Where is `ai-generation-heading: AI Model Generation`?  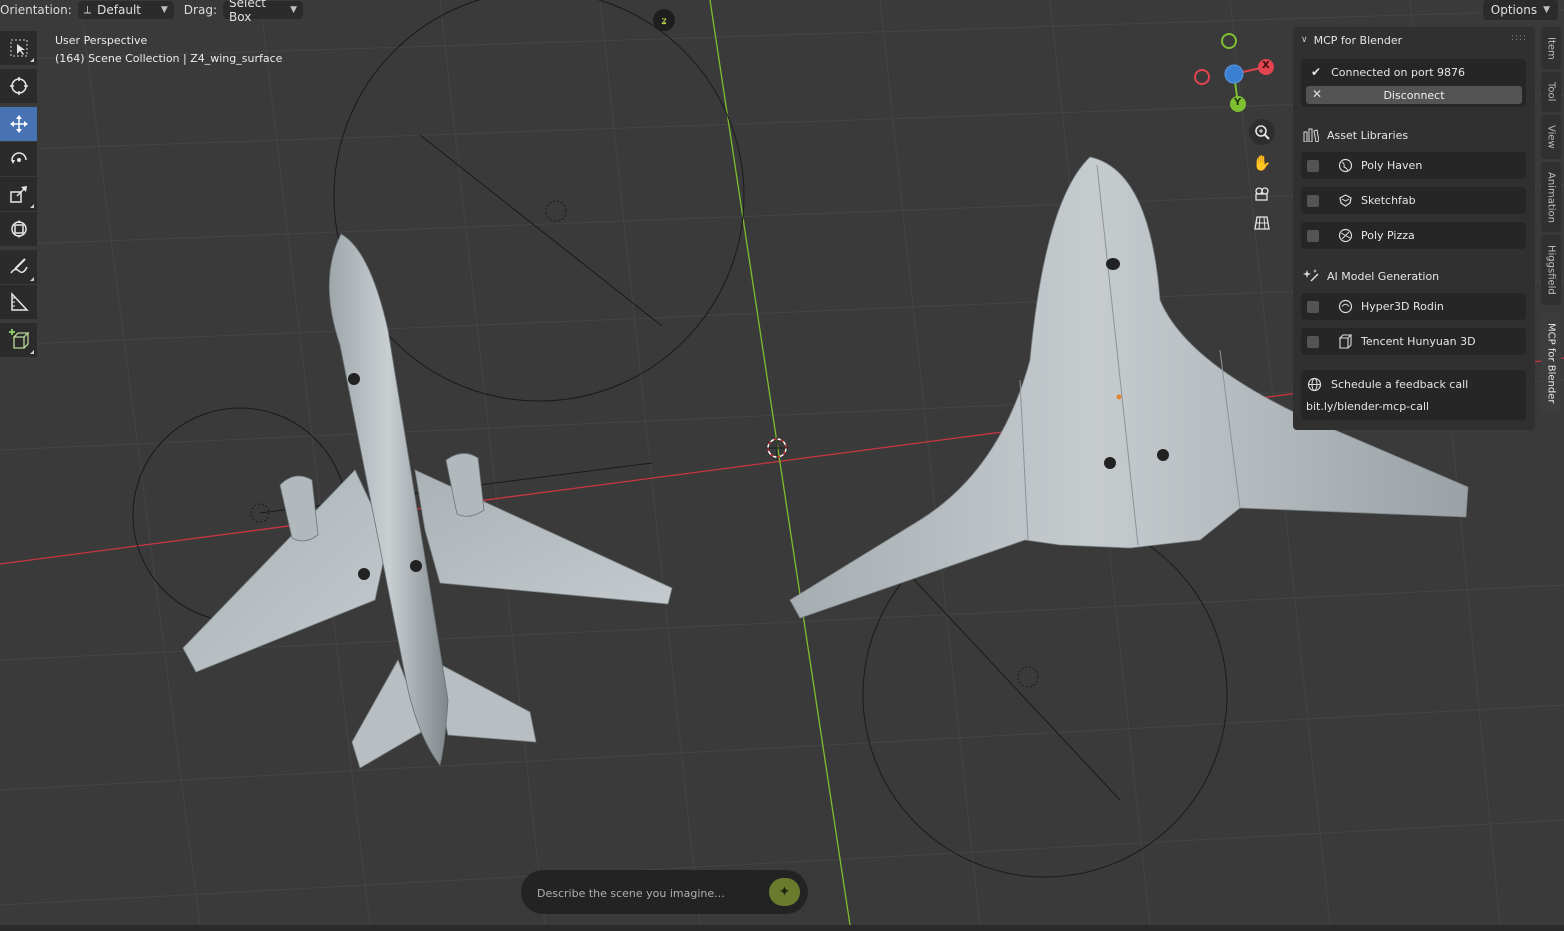
ai-generation-heading: AI Model Generation is located at coordinates (1371, 276).